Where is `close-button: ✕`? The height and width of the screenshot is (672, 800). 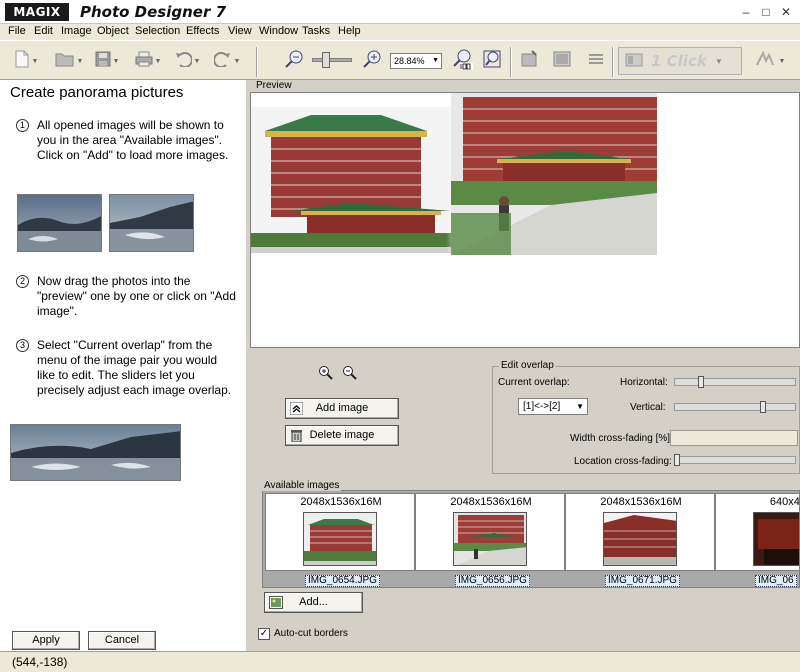
close-button: ✕ is located at coordinates (786, 12).